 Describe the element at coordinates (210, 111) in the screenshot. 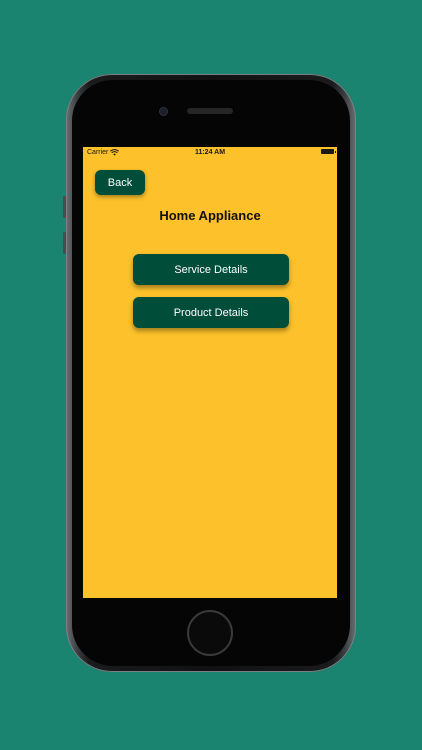

I see `speaker-grille` at that location.